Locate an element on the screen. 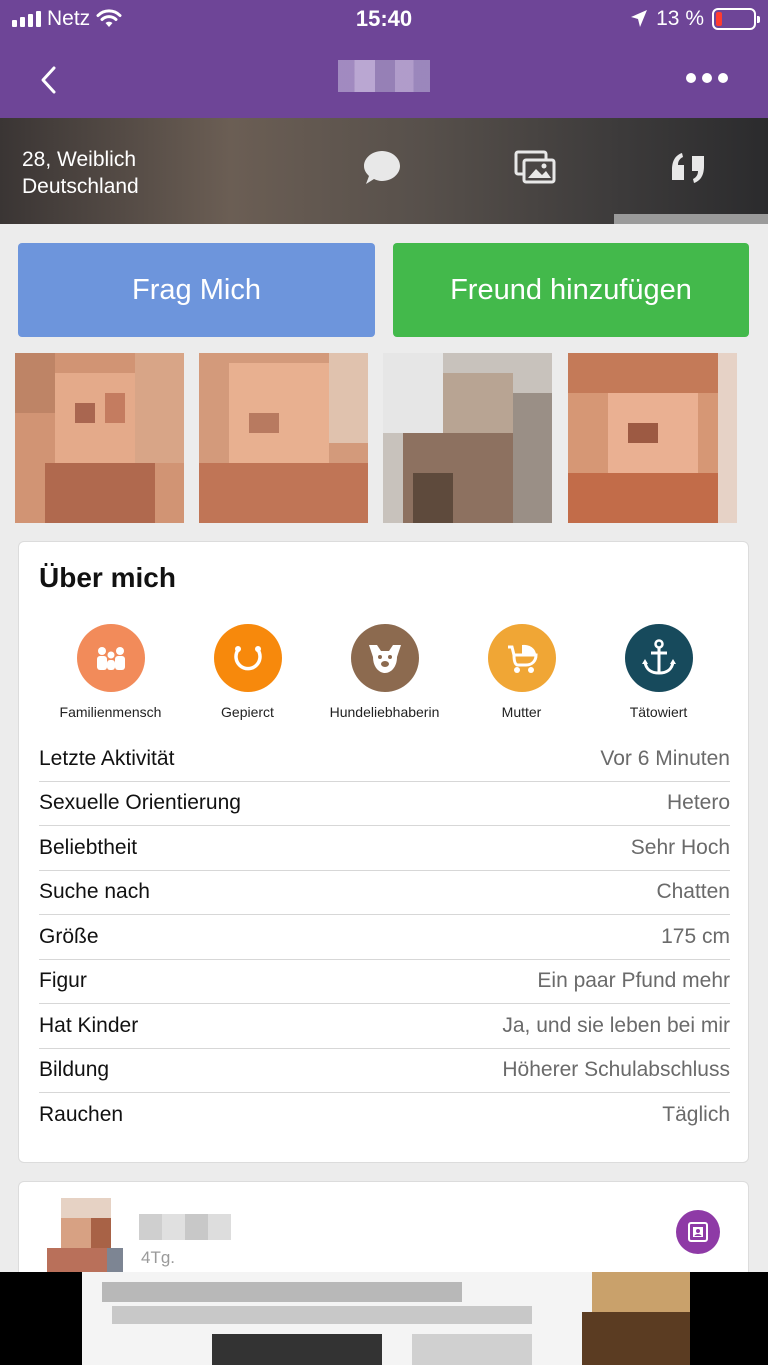 This screenshot has width=768, height=1365. profile-country: Deutschland is located at coordinates (80, 186).